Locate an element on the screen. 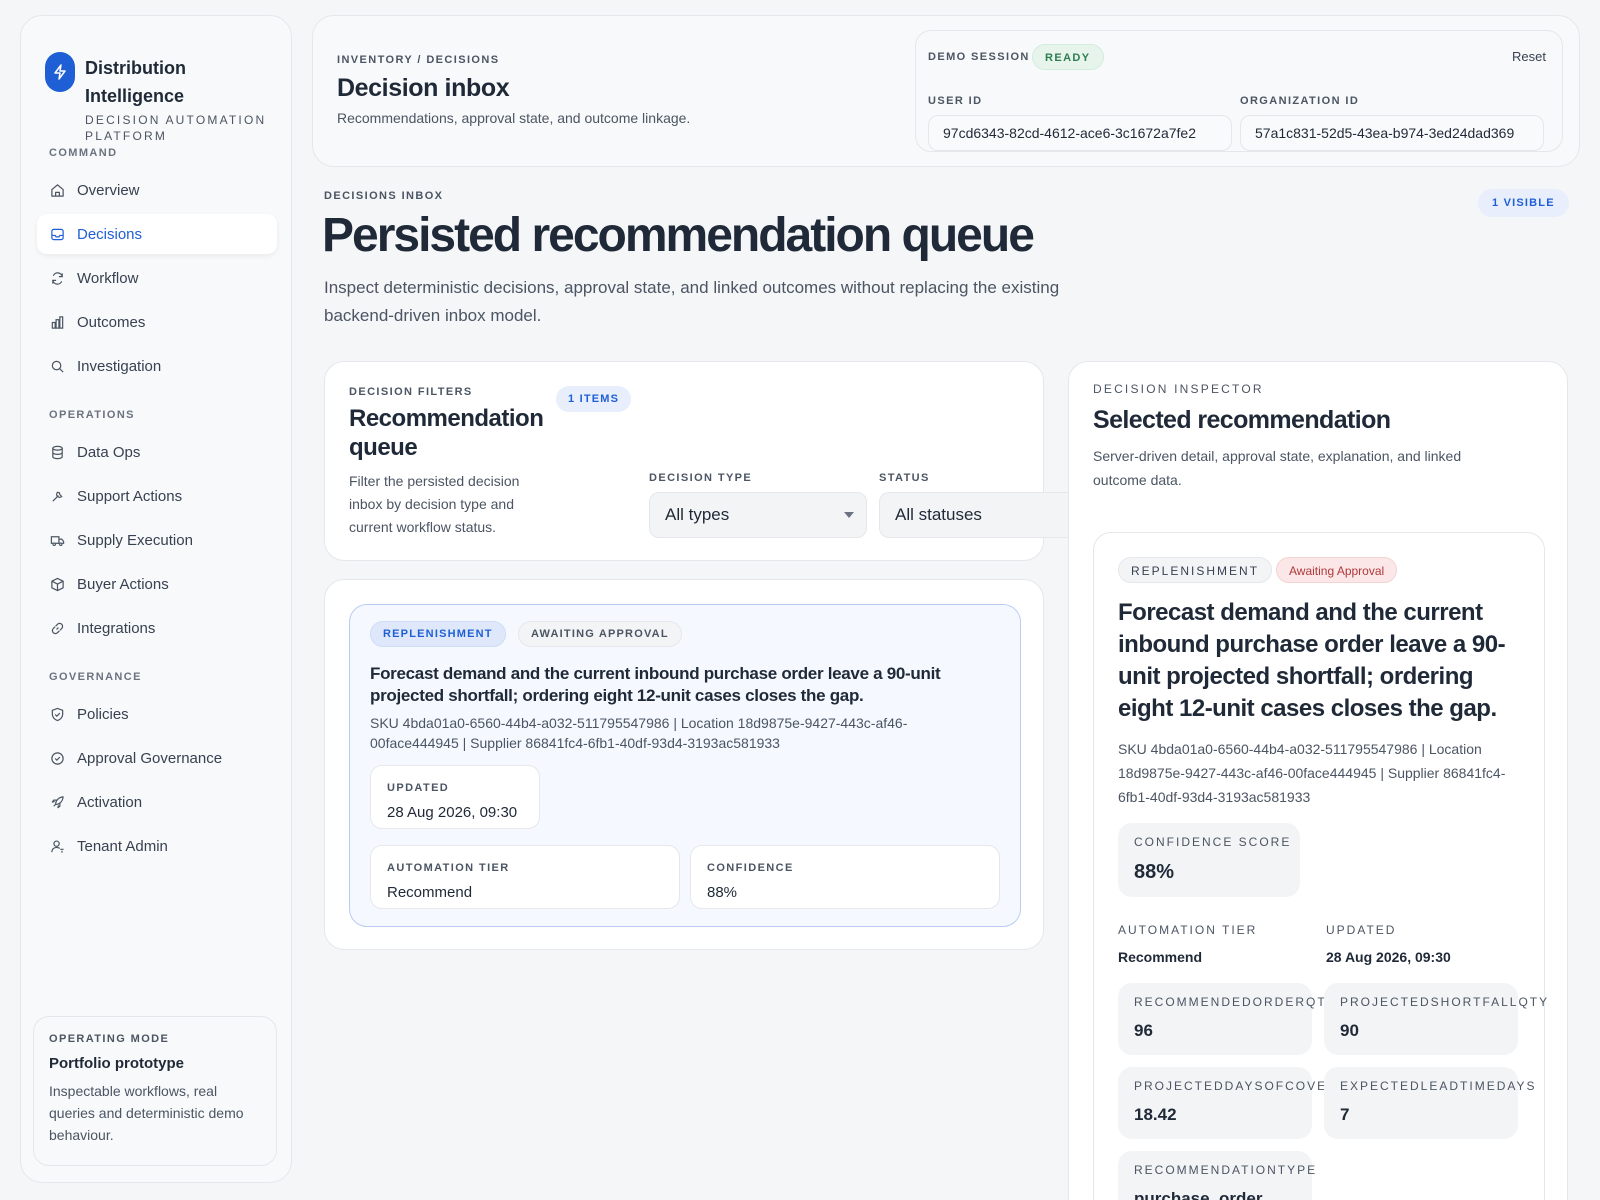  nav-item-buyer-actions: Buyer Actions is located at coordinates (157, 584).